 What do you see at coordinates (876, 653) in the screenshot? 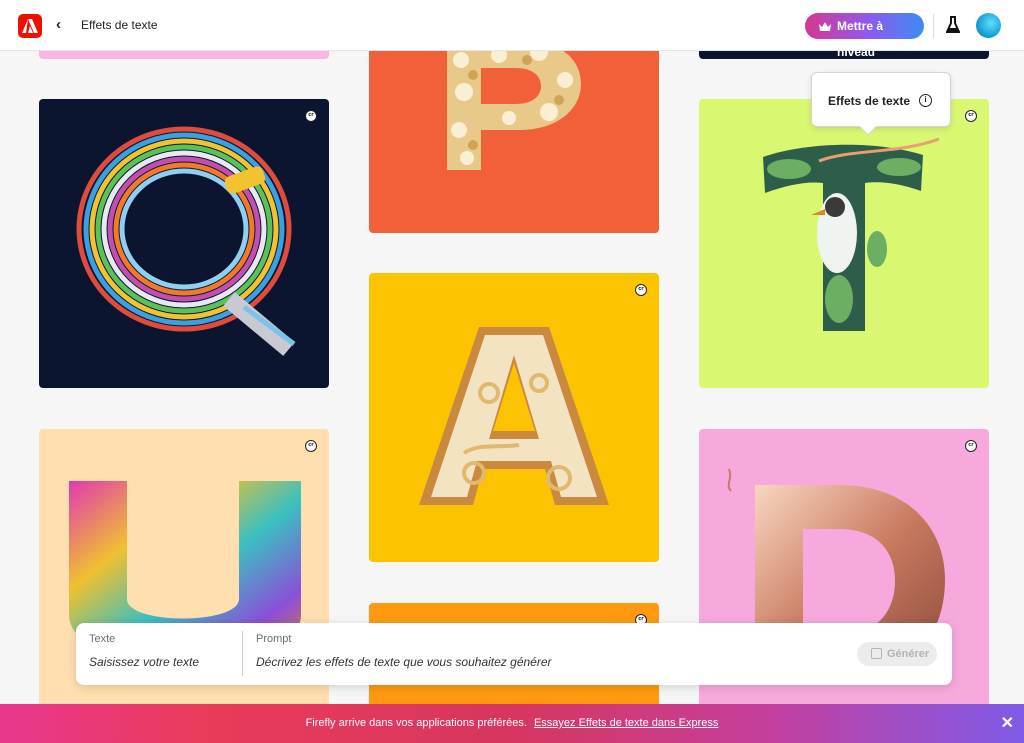
I see `generate-icon` at bounding box center [876, 653].